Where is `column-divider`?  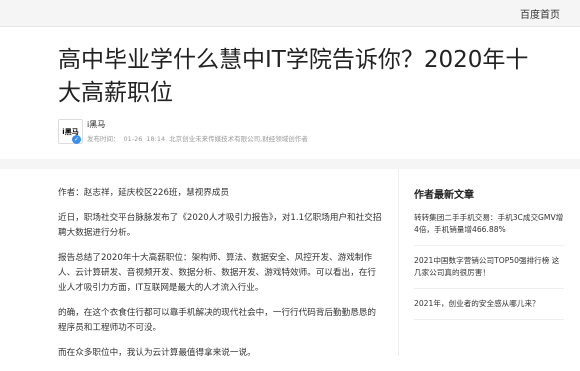
column-divider is located at coordinates (398, 262).